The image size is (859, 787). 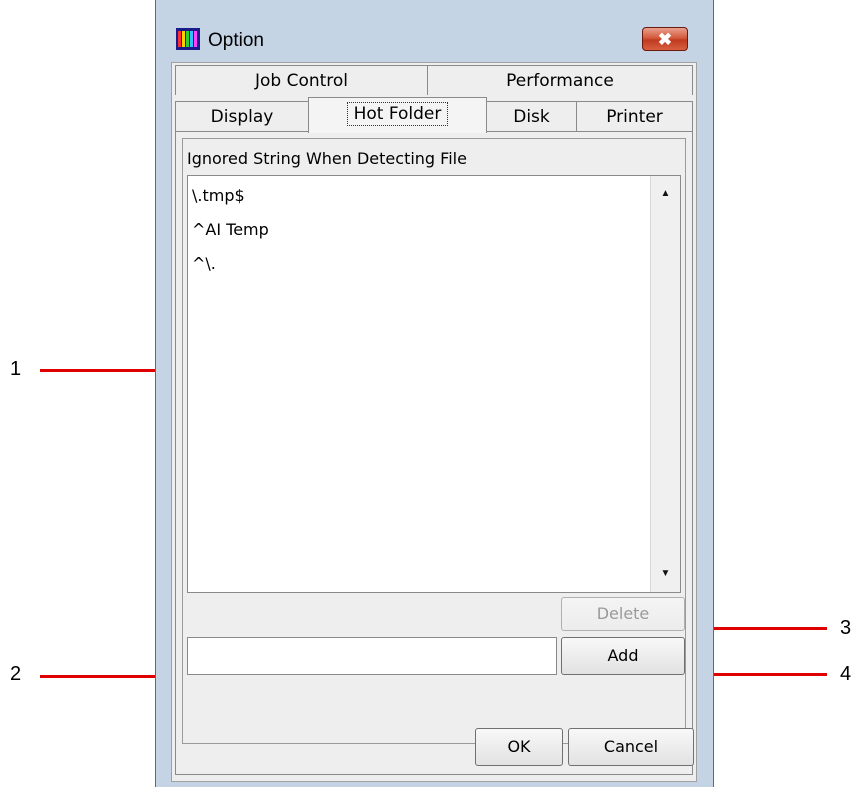 What do you see at coordinates (846, 628) in the screenshot?
I see `callout-3-number: 3` at bounding box center [846, 628].